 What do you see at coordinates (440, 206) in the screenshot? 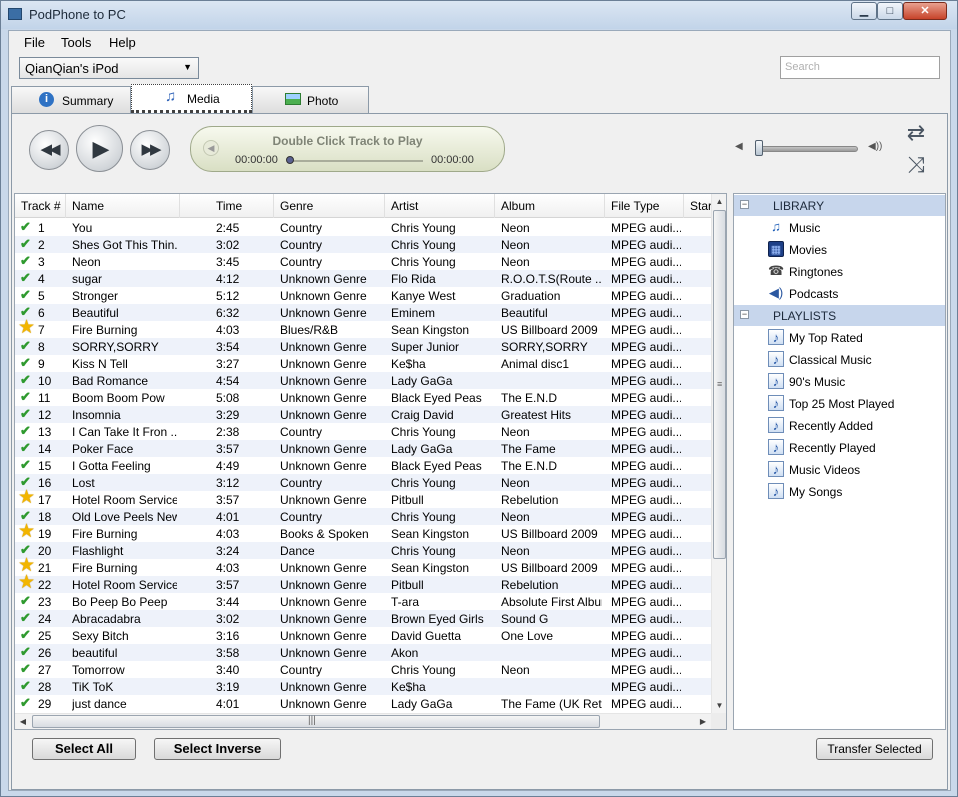
I see `column-header-artist: Artist` at bounding box center [440, 206].